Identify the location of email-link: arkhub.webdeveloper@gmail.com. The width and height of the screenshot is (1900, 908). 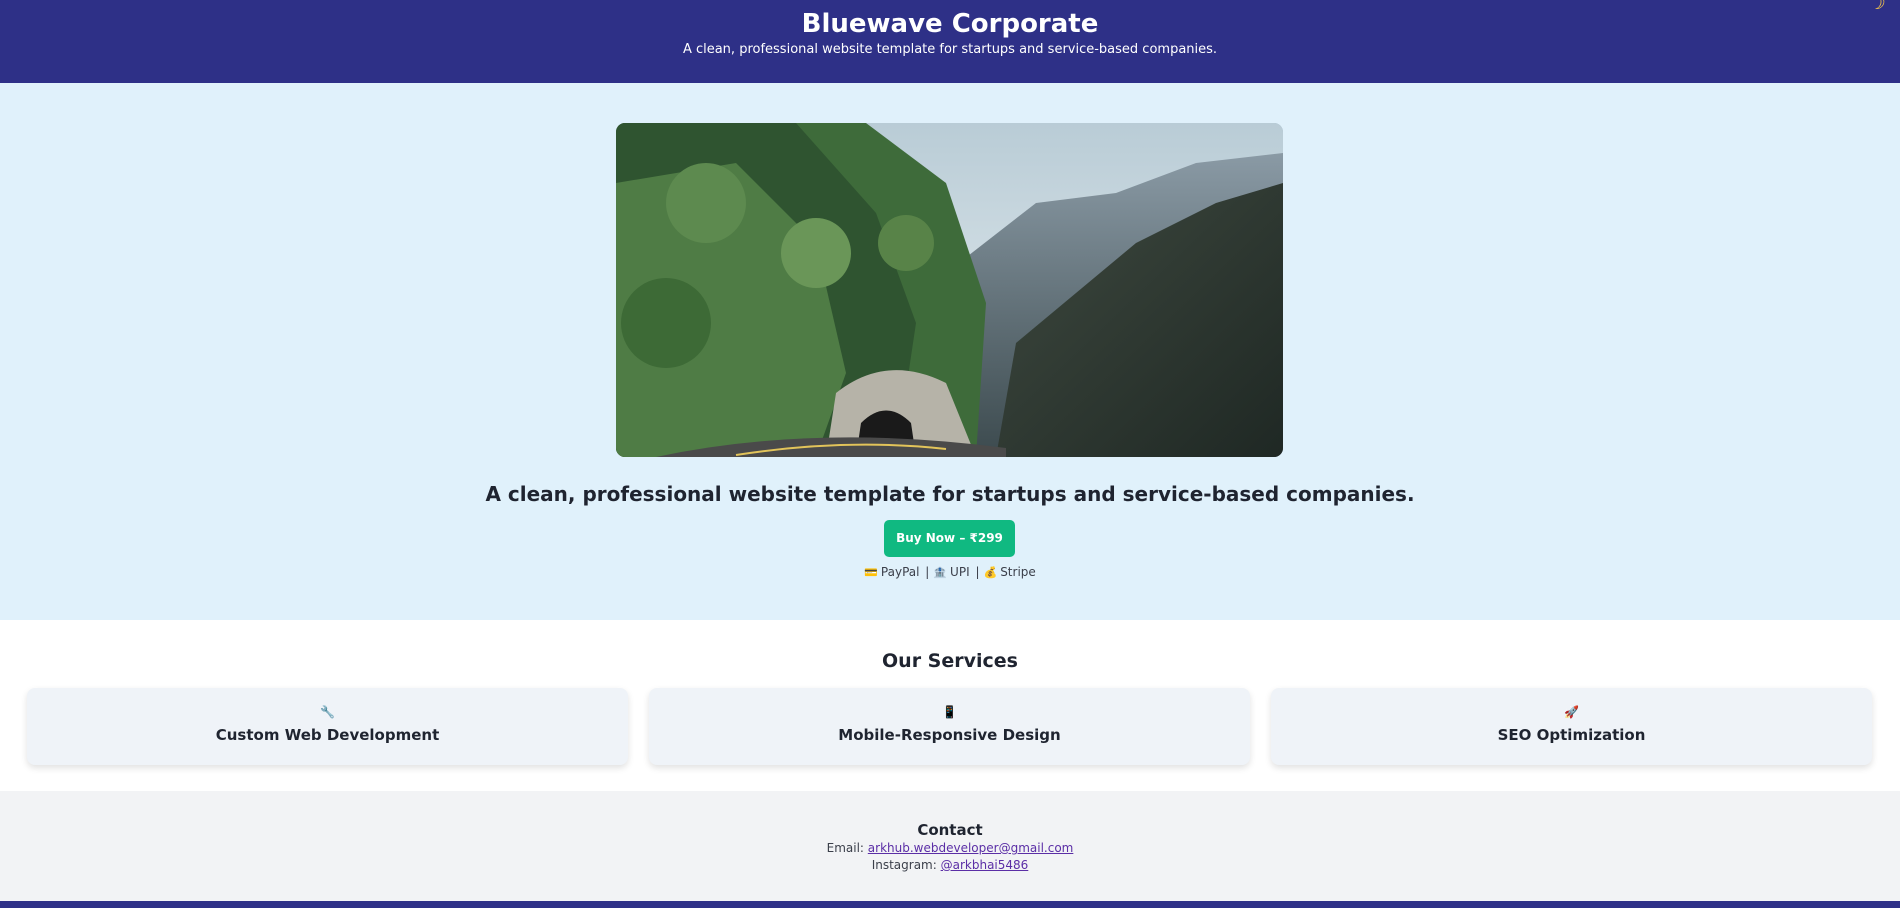
(971, 848).